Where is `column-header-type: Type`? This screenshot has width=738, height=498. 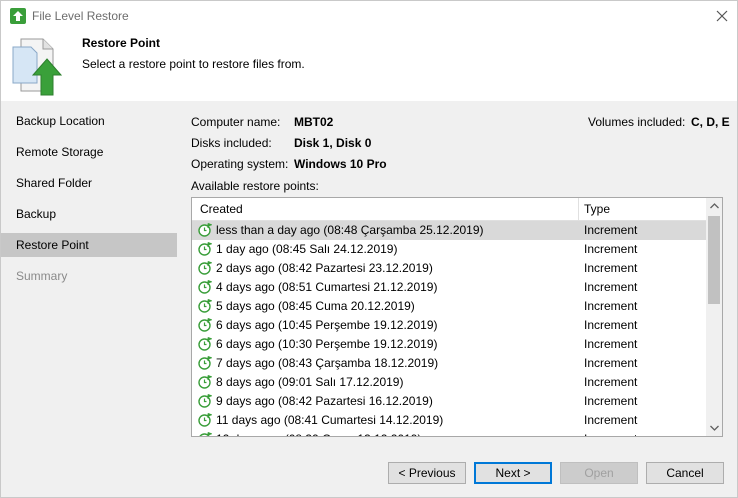 column-header-type: Type is located at coordinates (597, 209).